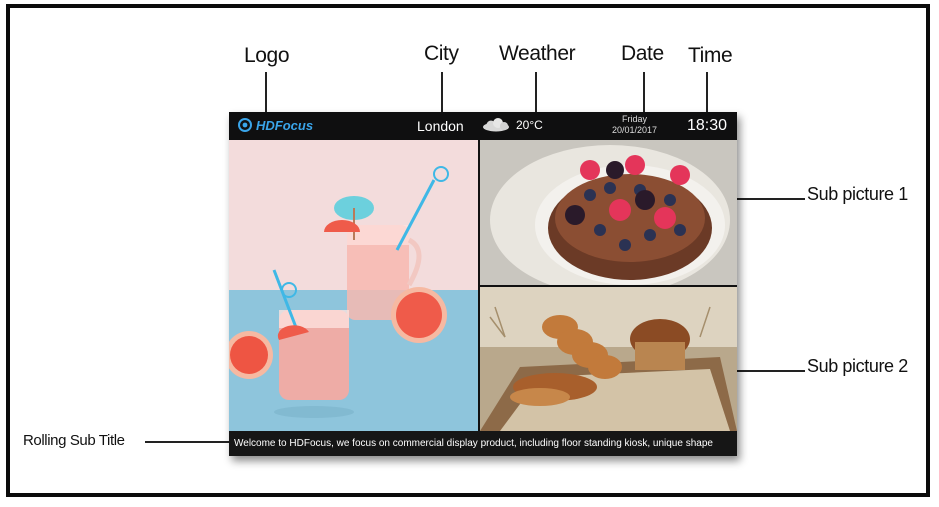 The height and width of the screenshot is (507, 939). I want to click on logo: HDFocus, so click(275, 125).